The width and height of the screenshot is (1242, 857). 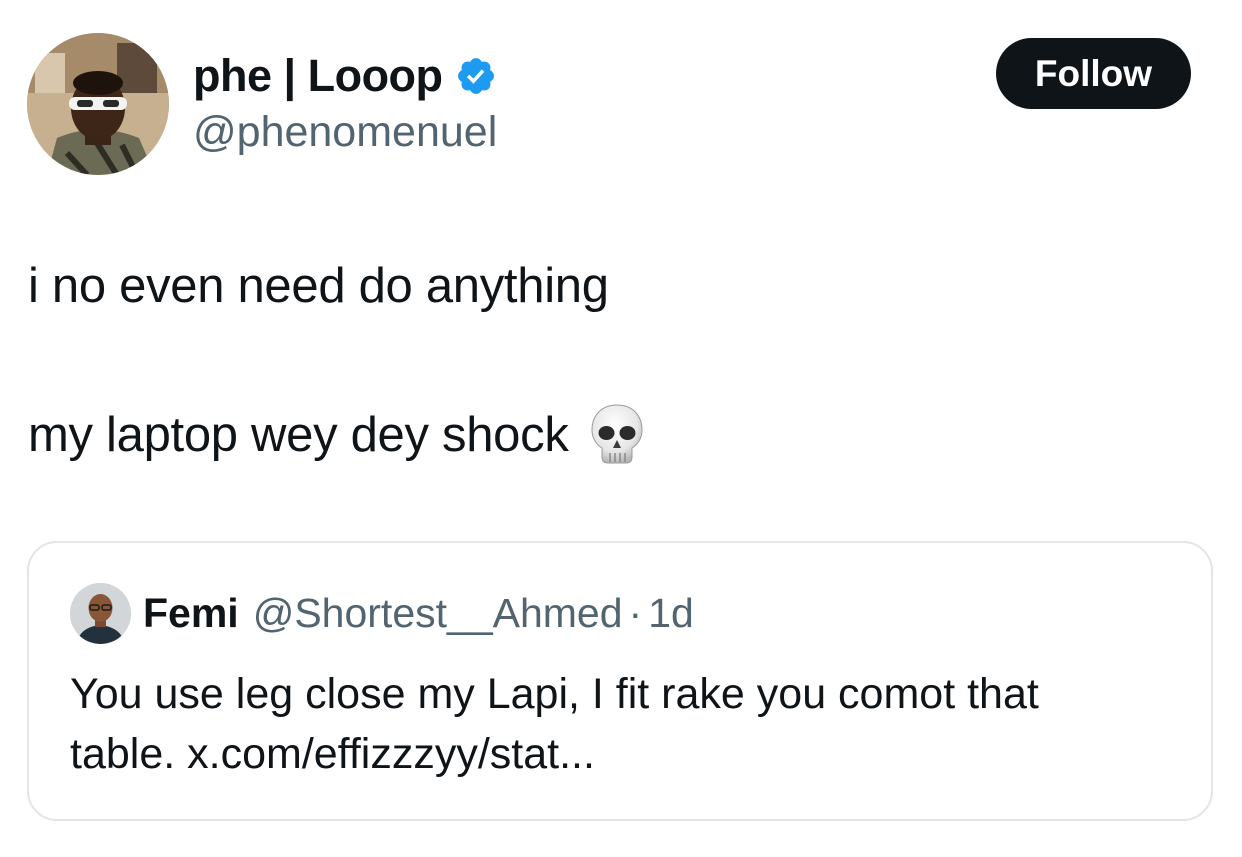 What do you see at coordinates (318, 286) in the screenshot?
I see `tweet-text-line-1: i no even need do anything` at bounding box center [318, 286].